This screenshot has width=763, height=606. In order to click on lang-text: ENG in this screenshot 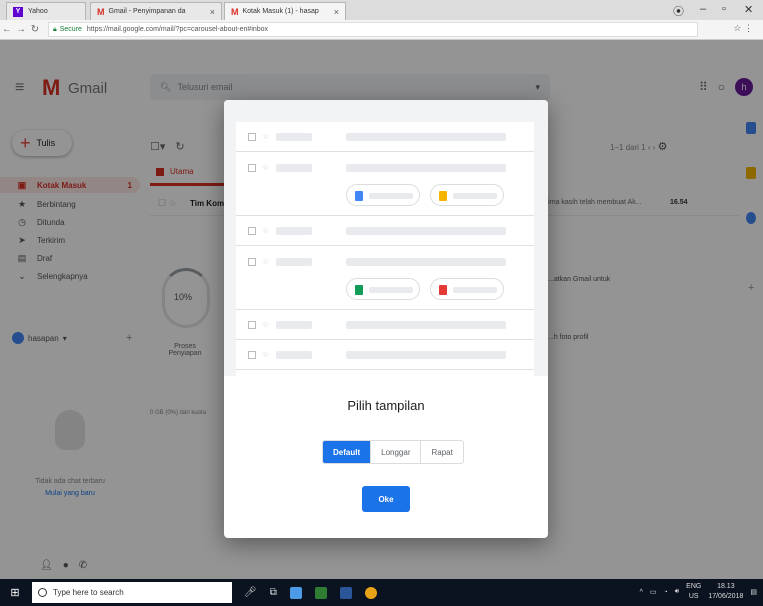, I will do `click(694, 586)`.